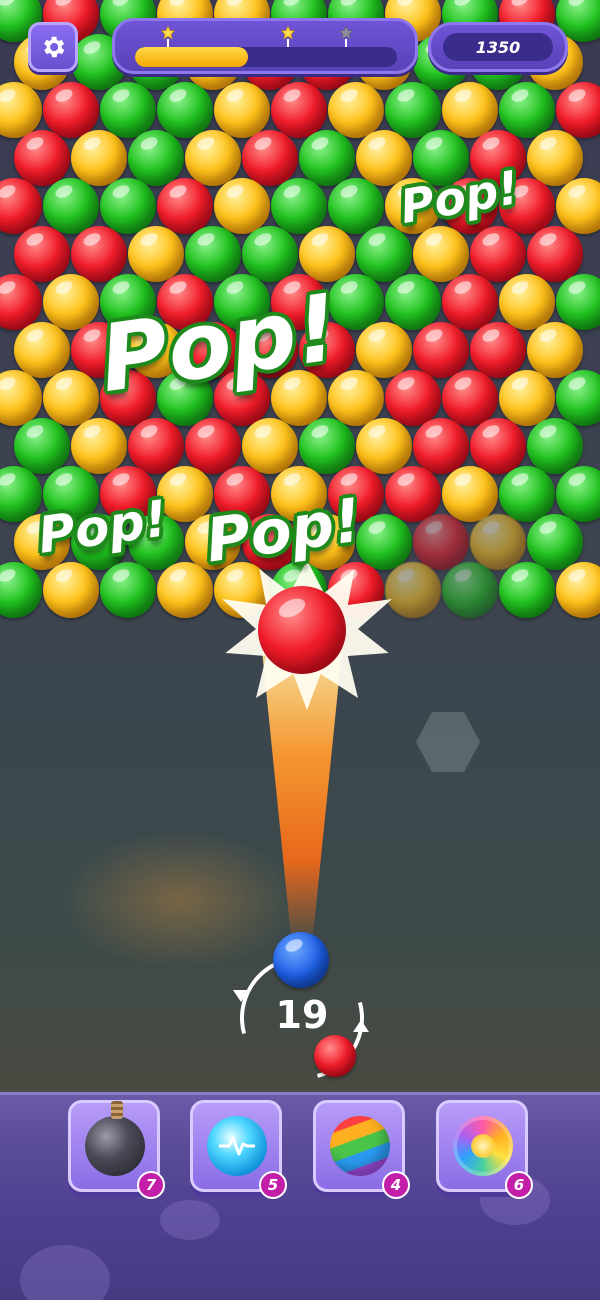 The height and width of the screenshot is (1300, 600). What do you see at coordinates (265, 46) in the screenshot?
I see `level-progress-panel` at bounding box center [265, 46].